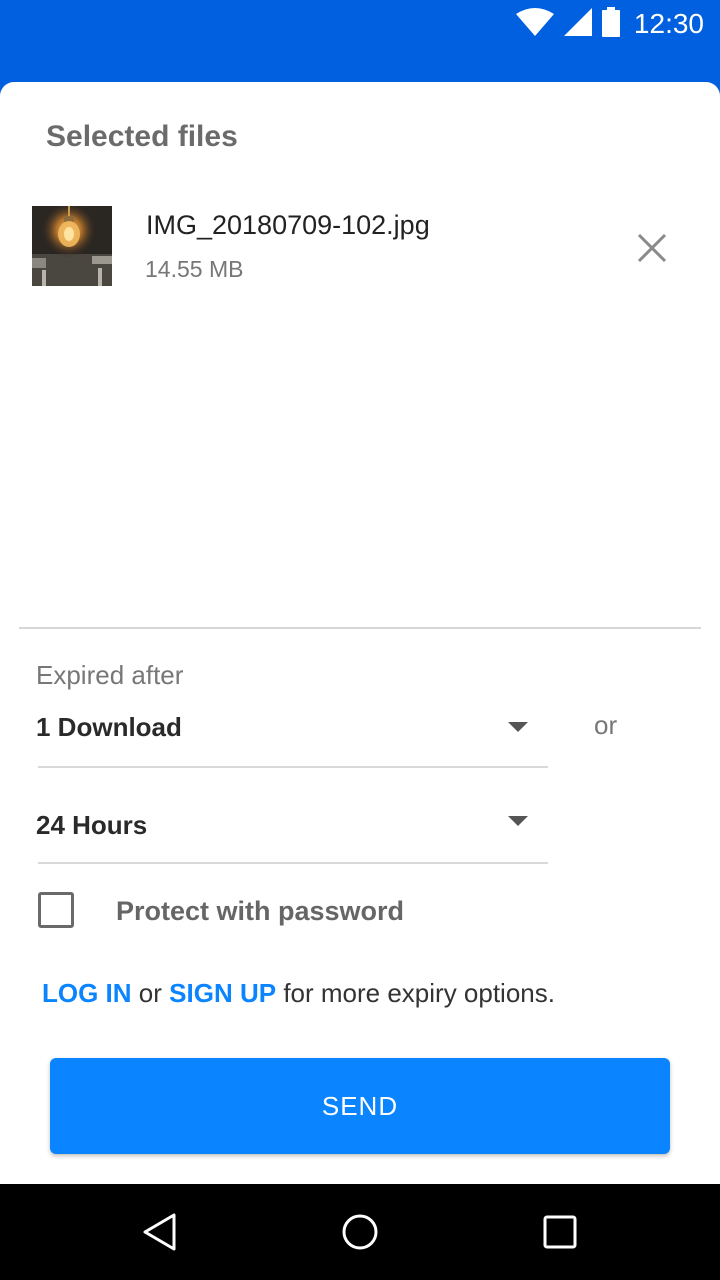 This screenshot has height=1280, width=720. I want to click on status-icons: 12:30, so click(609, 24).